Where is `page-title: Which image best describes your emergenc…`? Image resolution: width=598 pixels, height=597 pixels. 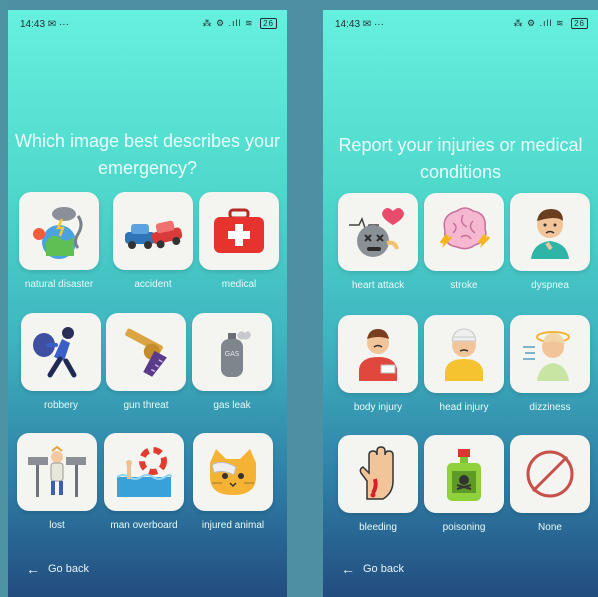
page-title: Which image best describes your emergenc… is located at coordinates (147, 154).